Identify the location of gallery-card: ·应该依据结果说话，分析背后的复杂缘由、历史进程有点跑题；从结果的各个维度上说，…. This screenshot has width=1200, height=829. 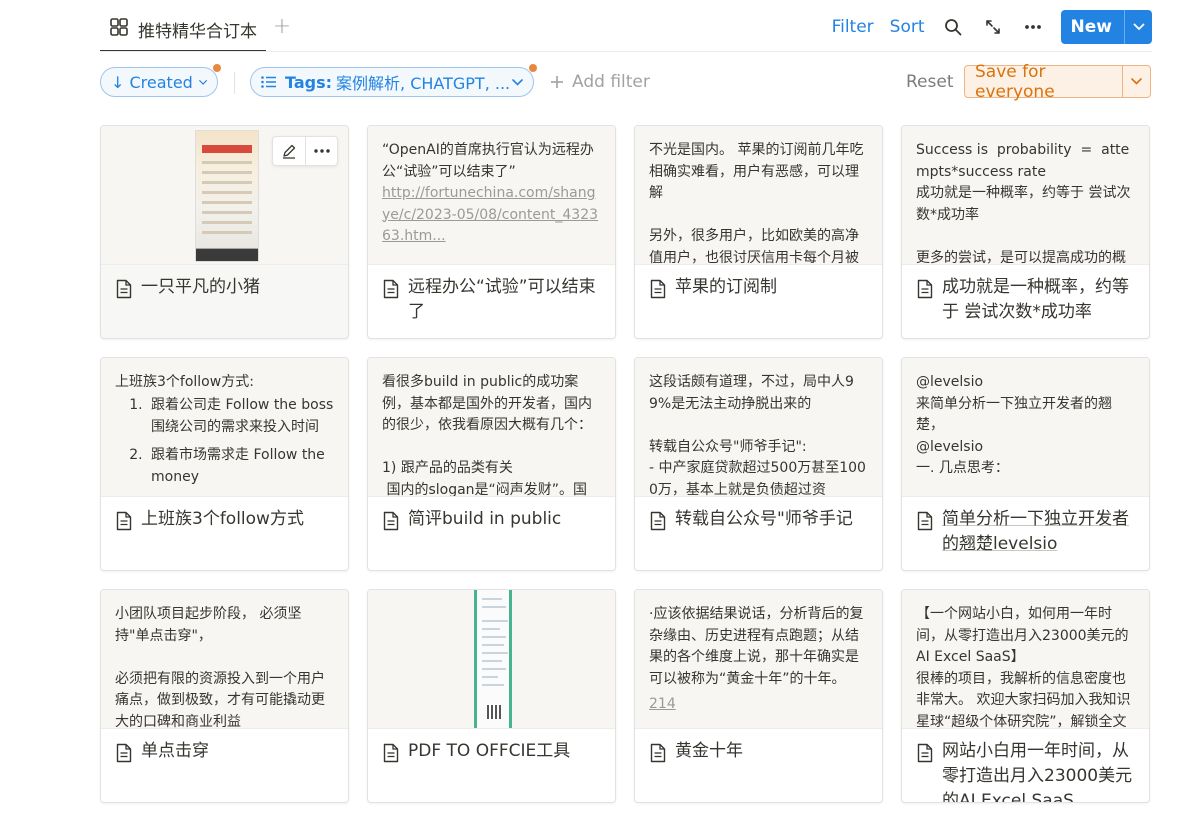
(758, 696).